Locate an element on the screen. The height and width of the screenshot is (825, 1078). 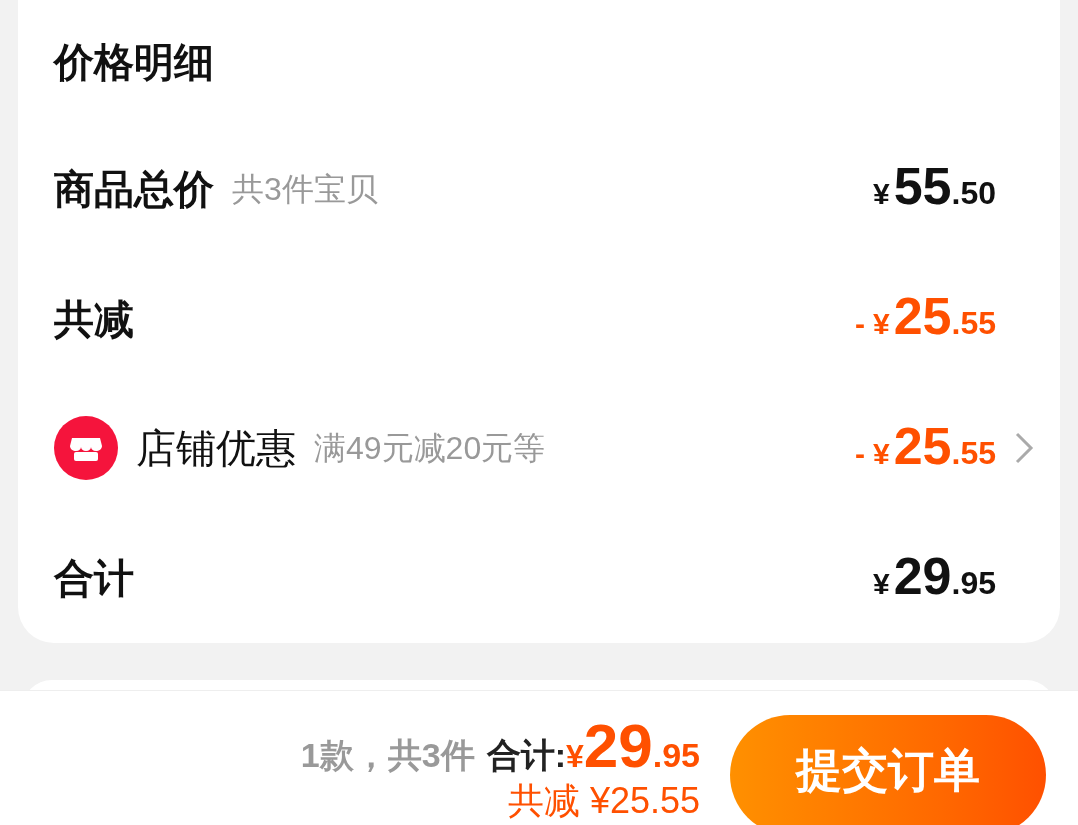
row-label: 店铺优惠 is located at coordinates (216, 449).